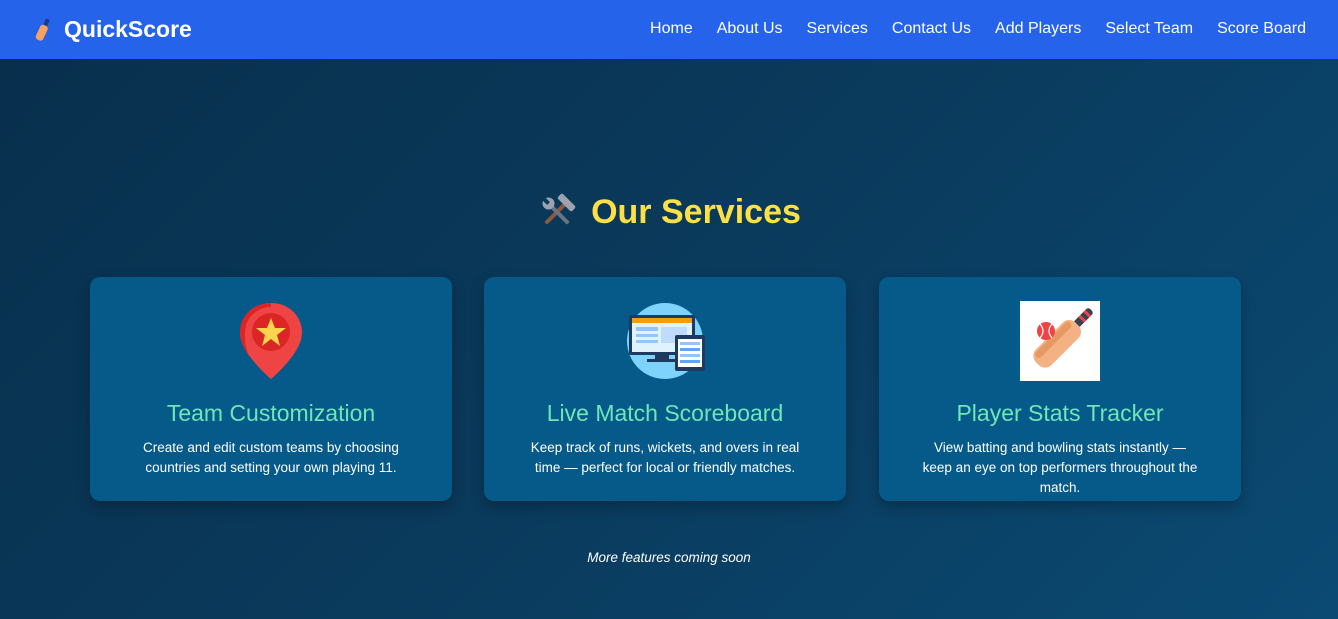 This screenshot has width=1338, height=619. Describe the element at coordinates (1149, 29) in the screenshot. I see `nav-link-select-team: Select Team` at that location.